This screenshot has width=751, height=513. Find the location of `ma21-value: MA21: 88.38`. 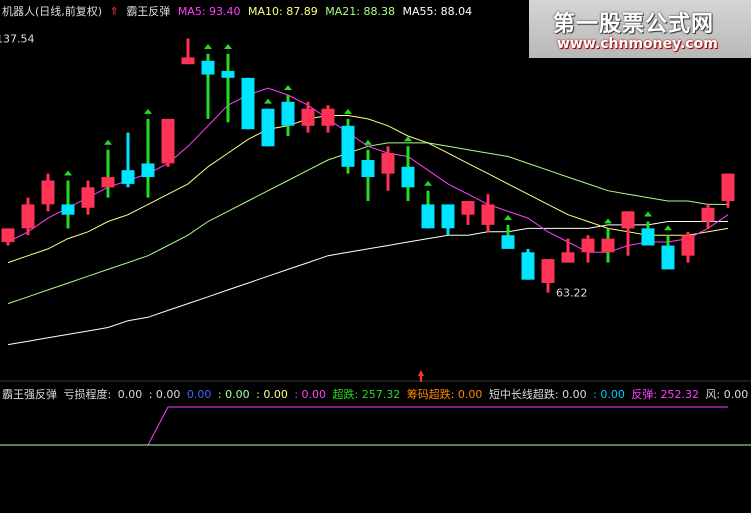

ma21-value: MA21: 88.38 is located at coordinates (360, 11).